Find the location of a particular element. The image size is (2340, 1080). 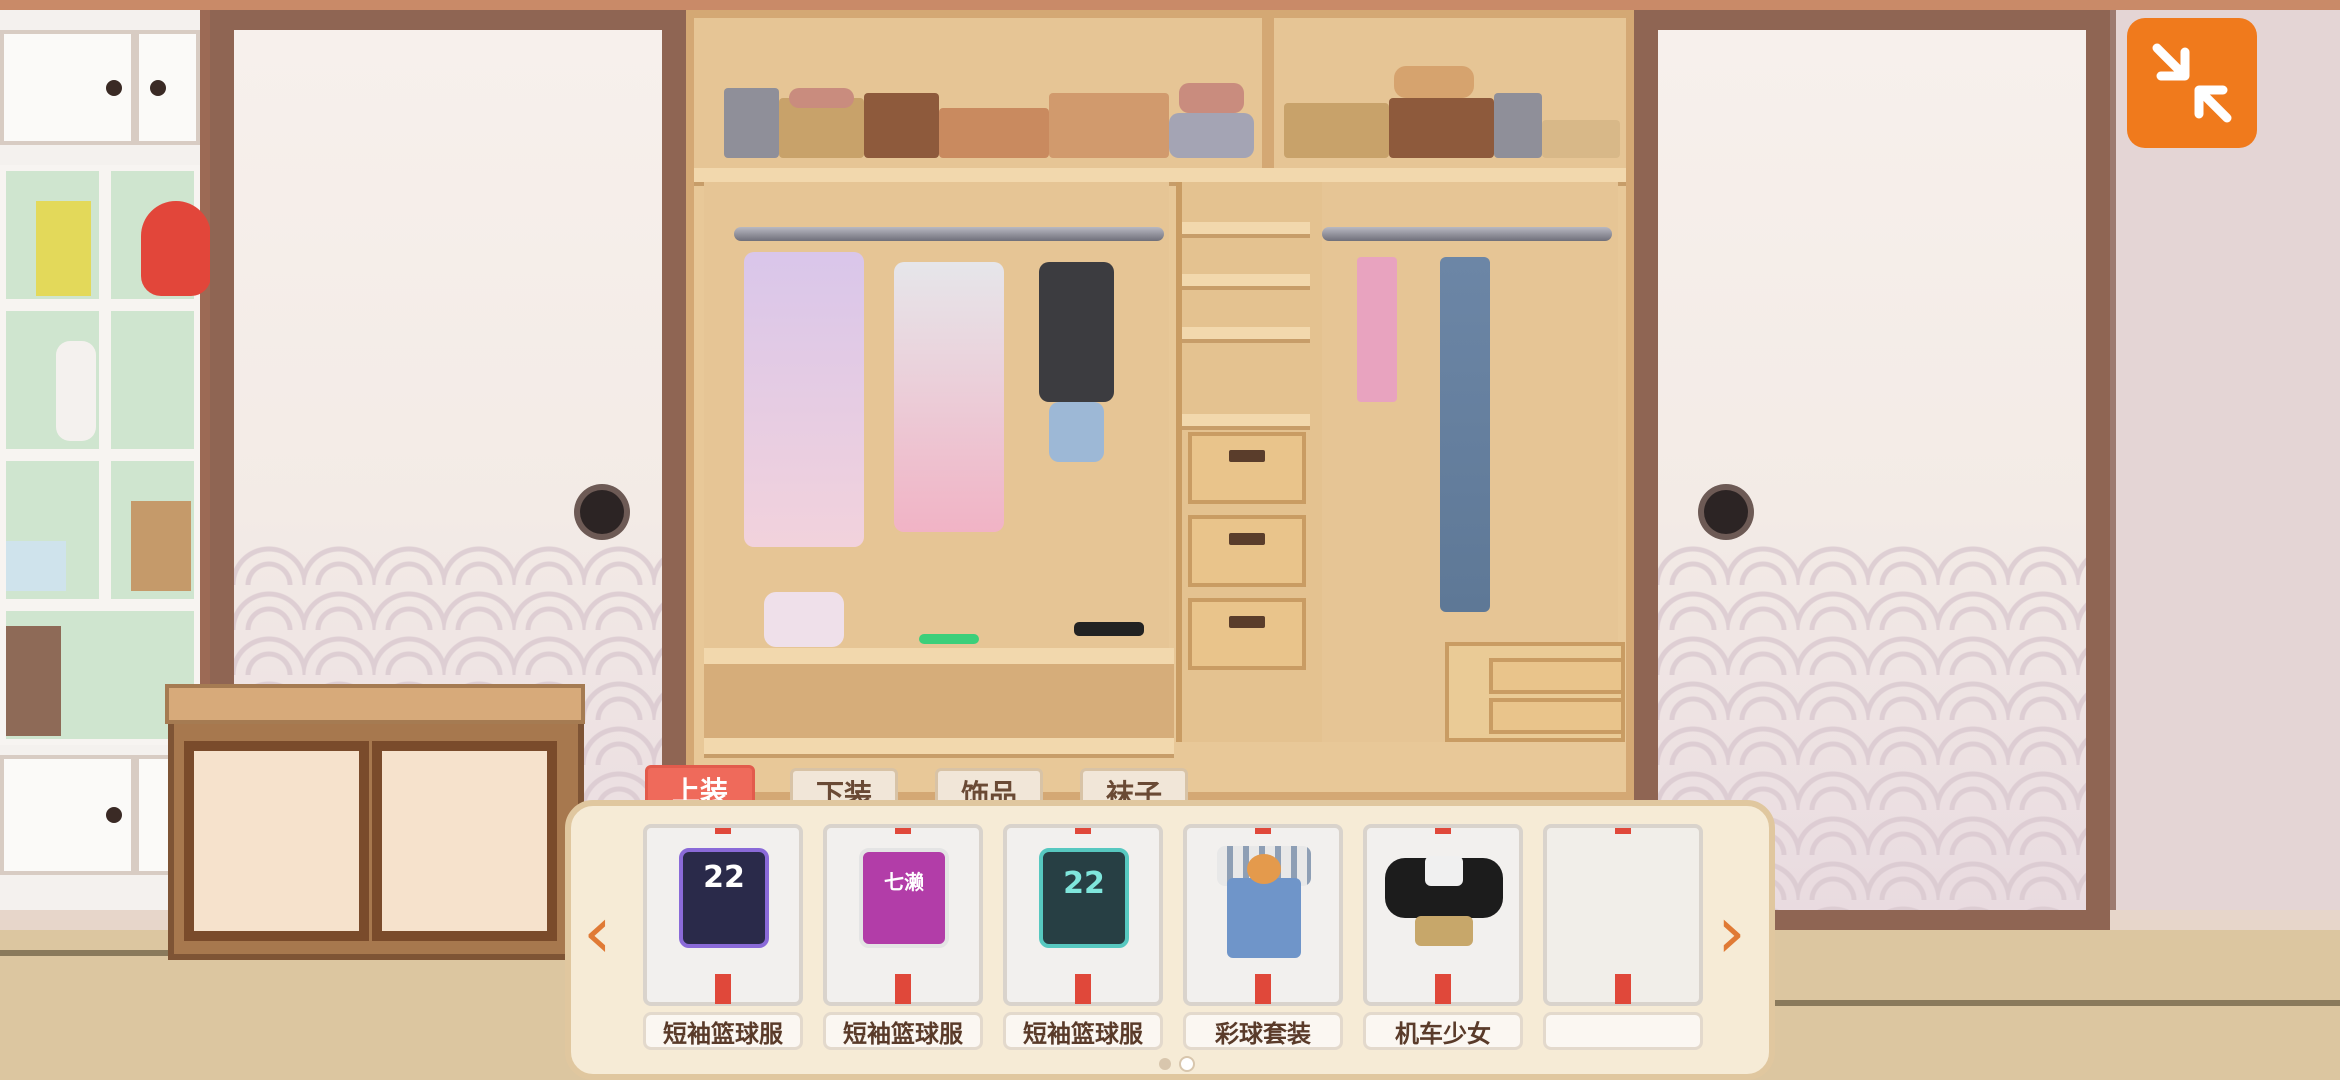

rabbit-figure-decor is located at coordinates (76, 391).